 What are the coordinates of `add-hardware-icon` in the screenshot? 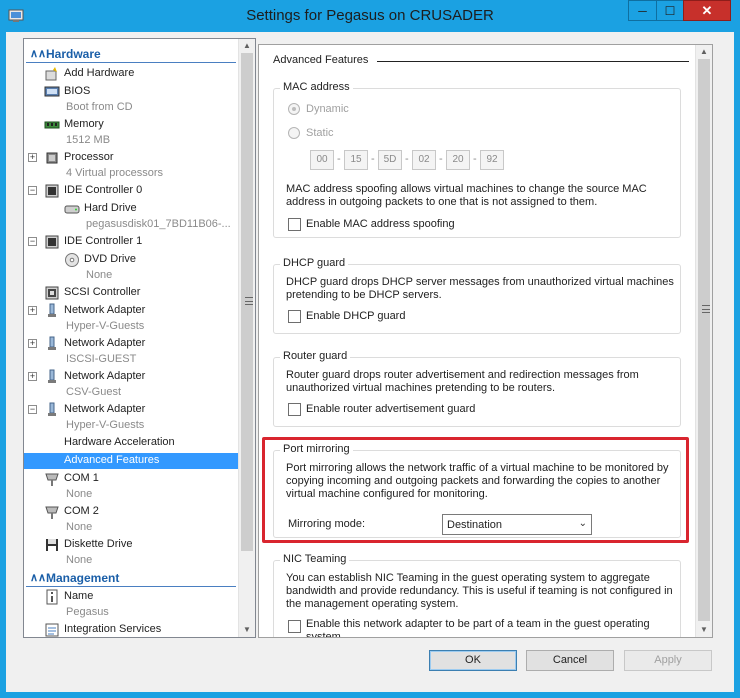 It's located at (51, 74).